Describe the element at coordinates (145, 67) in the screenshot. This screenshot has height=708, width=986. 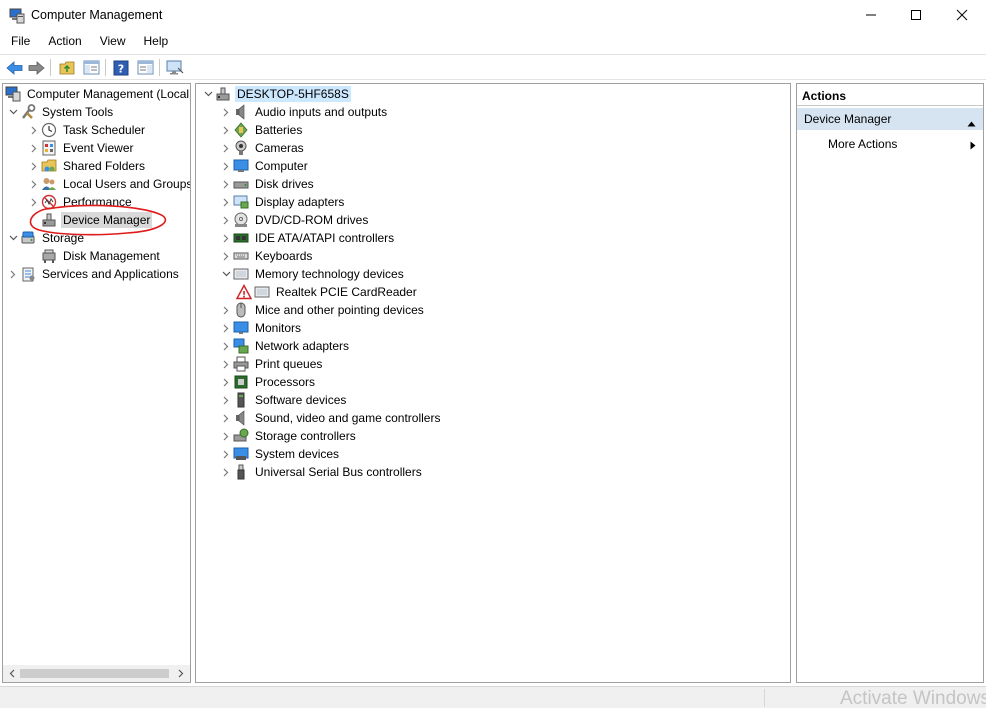
I see `show-hide-action-pane-icon` at that location.